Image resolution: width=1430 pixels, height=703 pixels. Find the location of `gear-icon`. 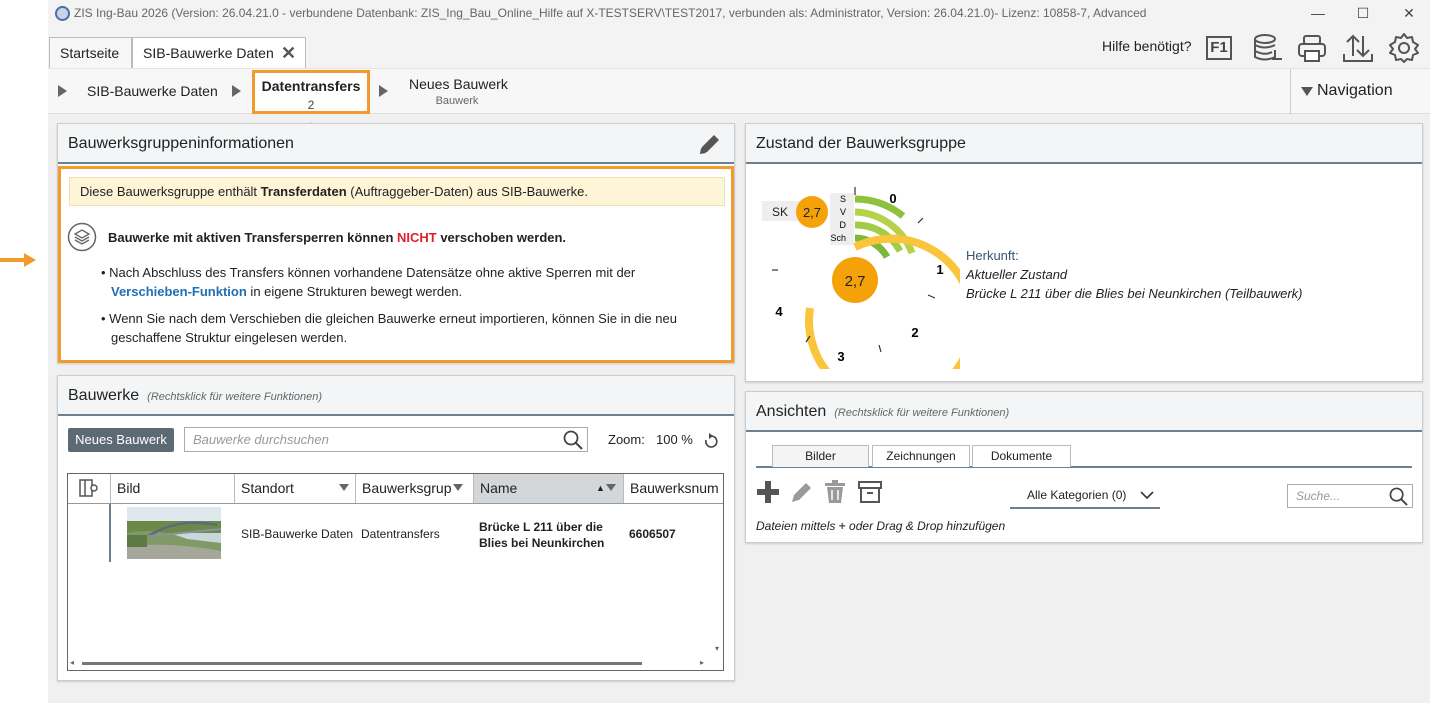

gear-icon is located at coordinates (1404, 48).